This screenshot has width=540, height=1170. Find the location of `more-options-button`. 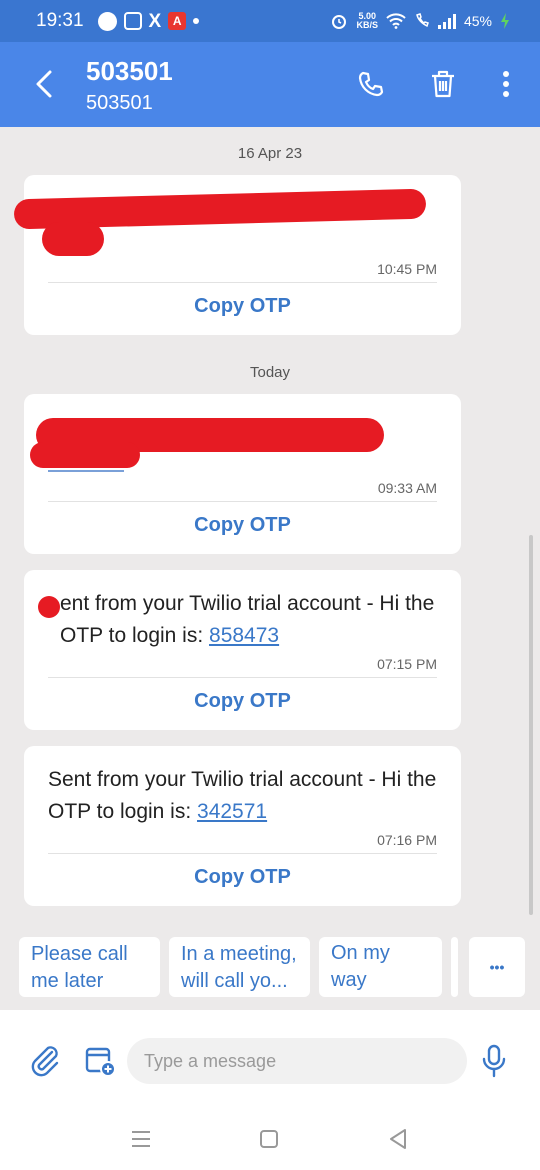

more-options-button is located at coordinates (506, 84).